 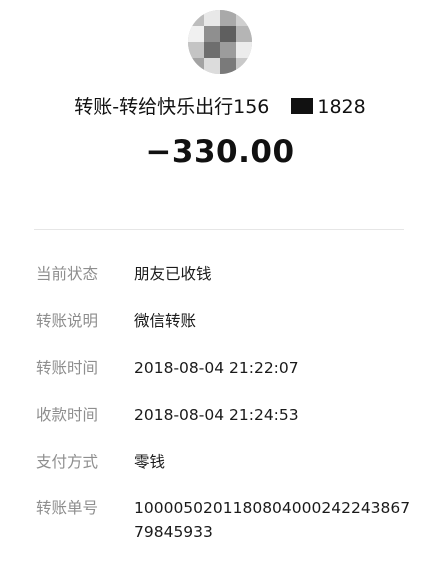 What do you see at coordinates (67, 462) in the screenshot?
I see `detail-label: 支付方式` at bounding box center [67, 462].